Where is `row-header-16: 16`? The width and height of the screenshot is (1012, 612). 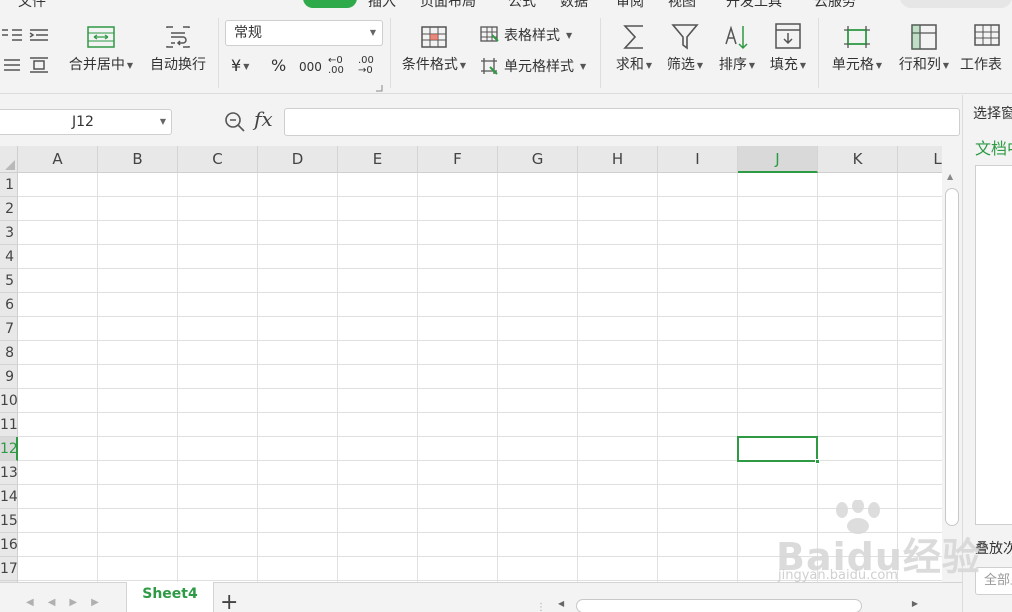 row-header-16: 16 is located at coordinates (9, 545).